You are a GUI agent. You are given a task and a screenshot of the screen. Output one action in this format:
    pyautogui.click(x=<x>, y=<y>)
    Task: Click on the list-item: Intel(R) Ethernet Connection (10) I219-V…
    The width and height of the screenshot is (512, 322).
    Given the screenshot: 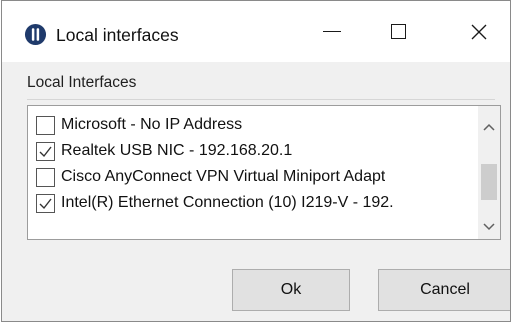 What is the action you would take?
    pyautogui.click(x=253, y=203)
    